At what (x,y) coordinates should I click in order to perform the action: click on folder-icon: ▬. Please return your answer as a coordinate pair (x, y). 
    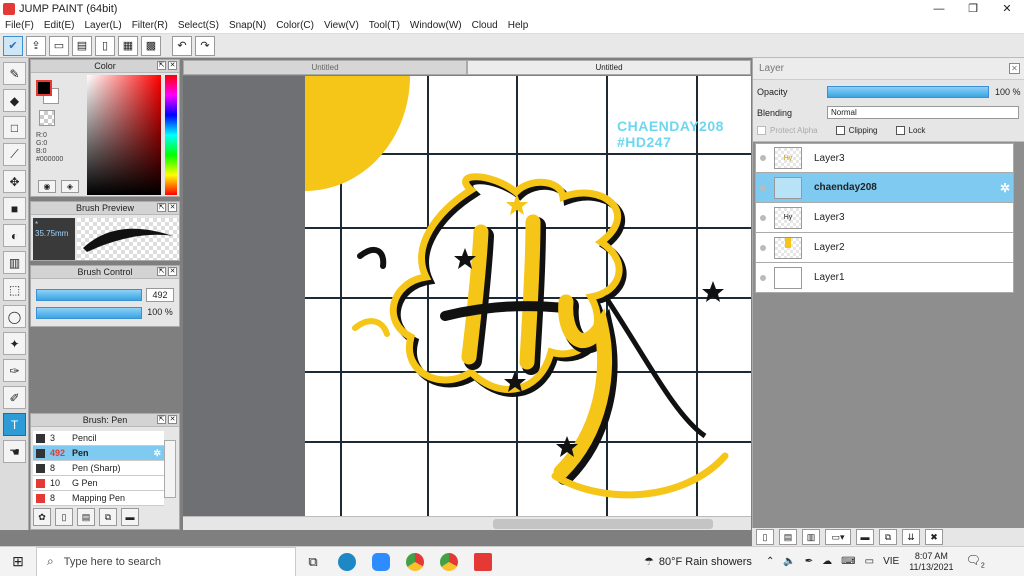
    Looking at the image, I should click on (865, 537).